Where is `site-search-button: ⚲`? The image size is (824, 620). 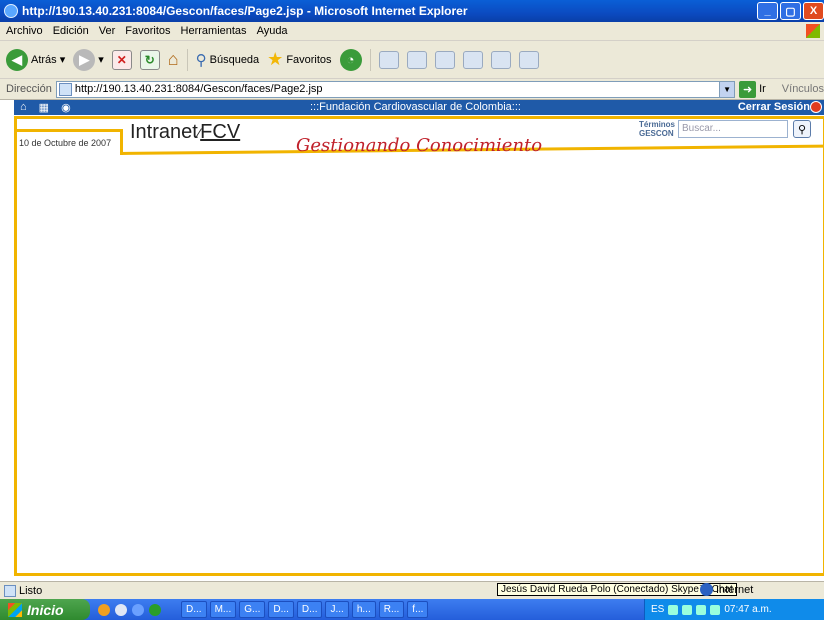
site-search-button: ⚲ is located at coordinates (802, 129).